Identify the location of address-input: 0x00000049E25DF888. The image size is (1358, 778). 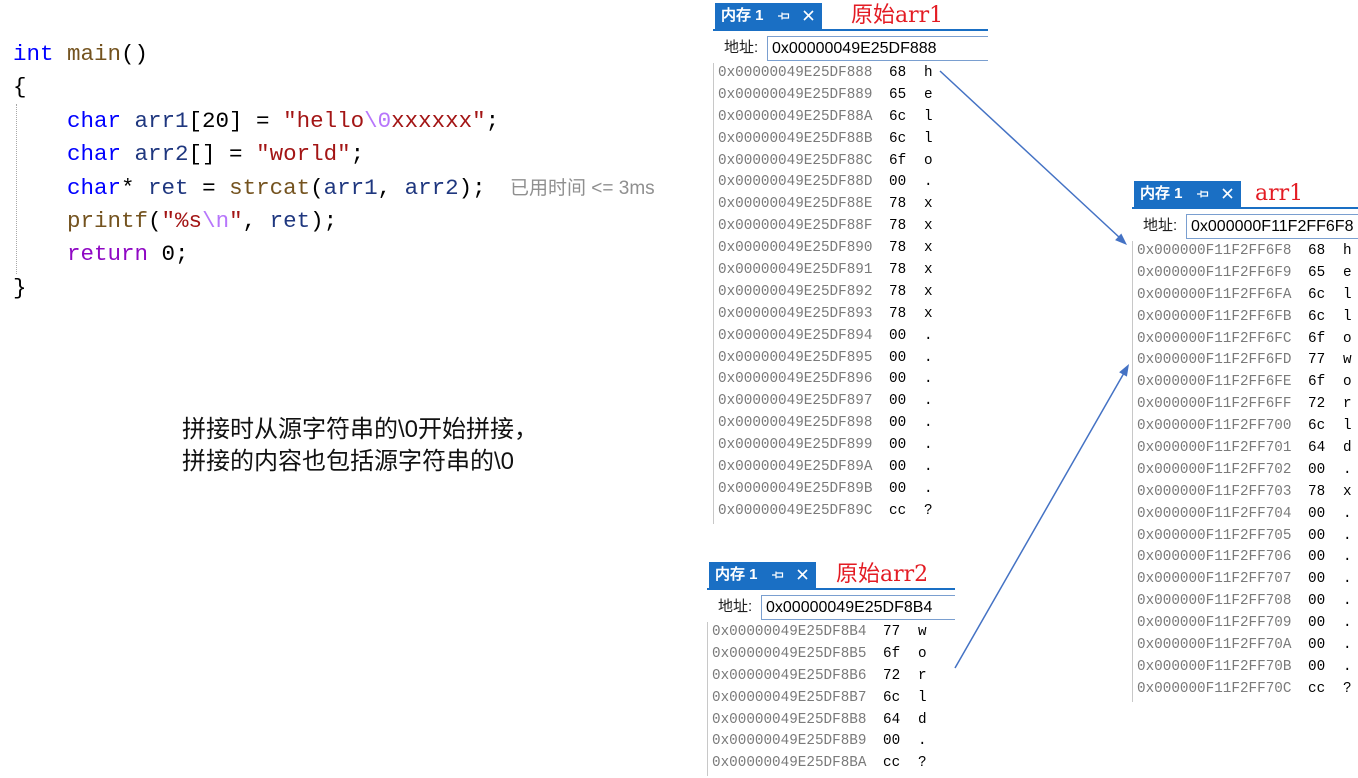
(877, 48).